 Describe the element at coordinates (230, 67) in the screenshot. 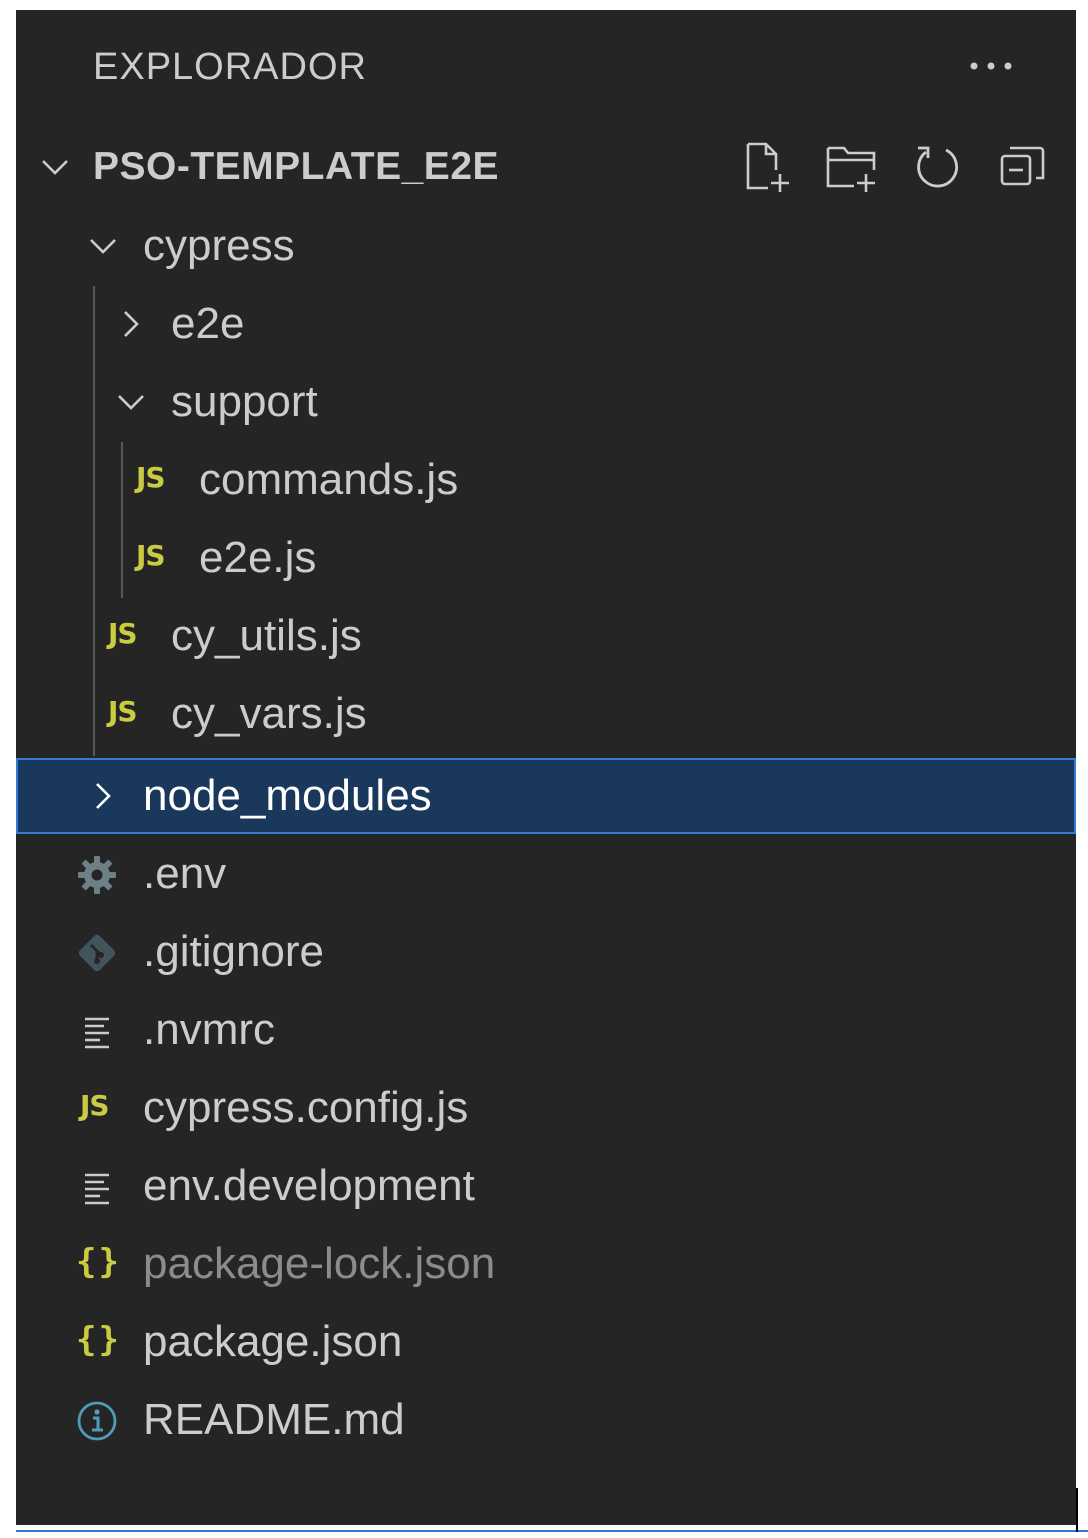

I see `explorer-title: EXPLORADOR` at that location.